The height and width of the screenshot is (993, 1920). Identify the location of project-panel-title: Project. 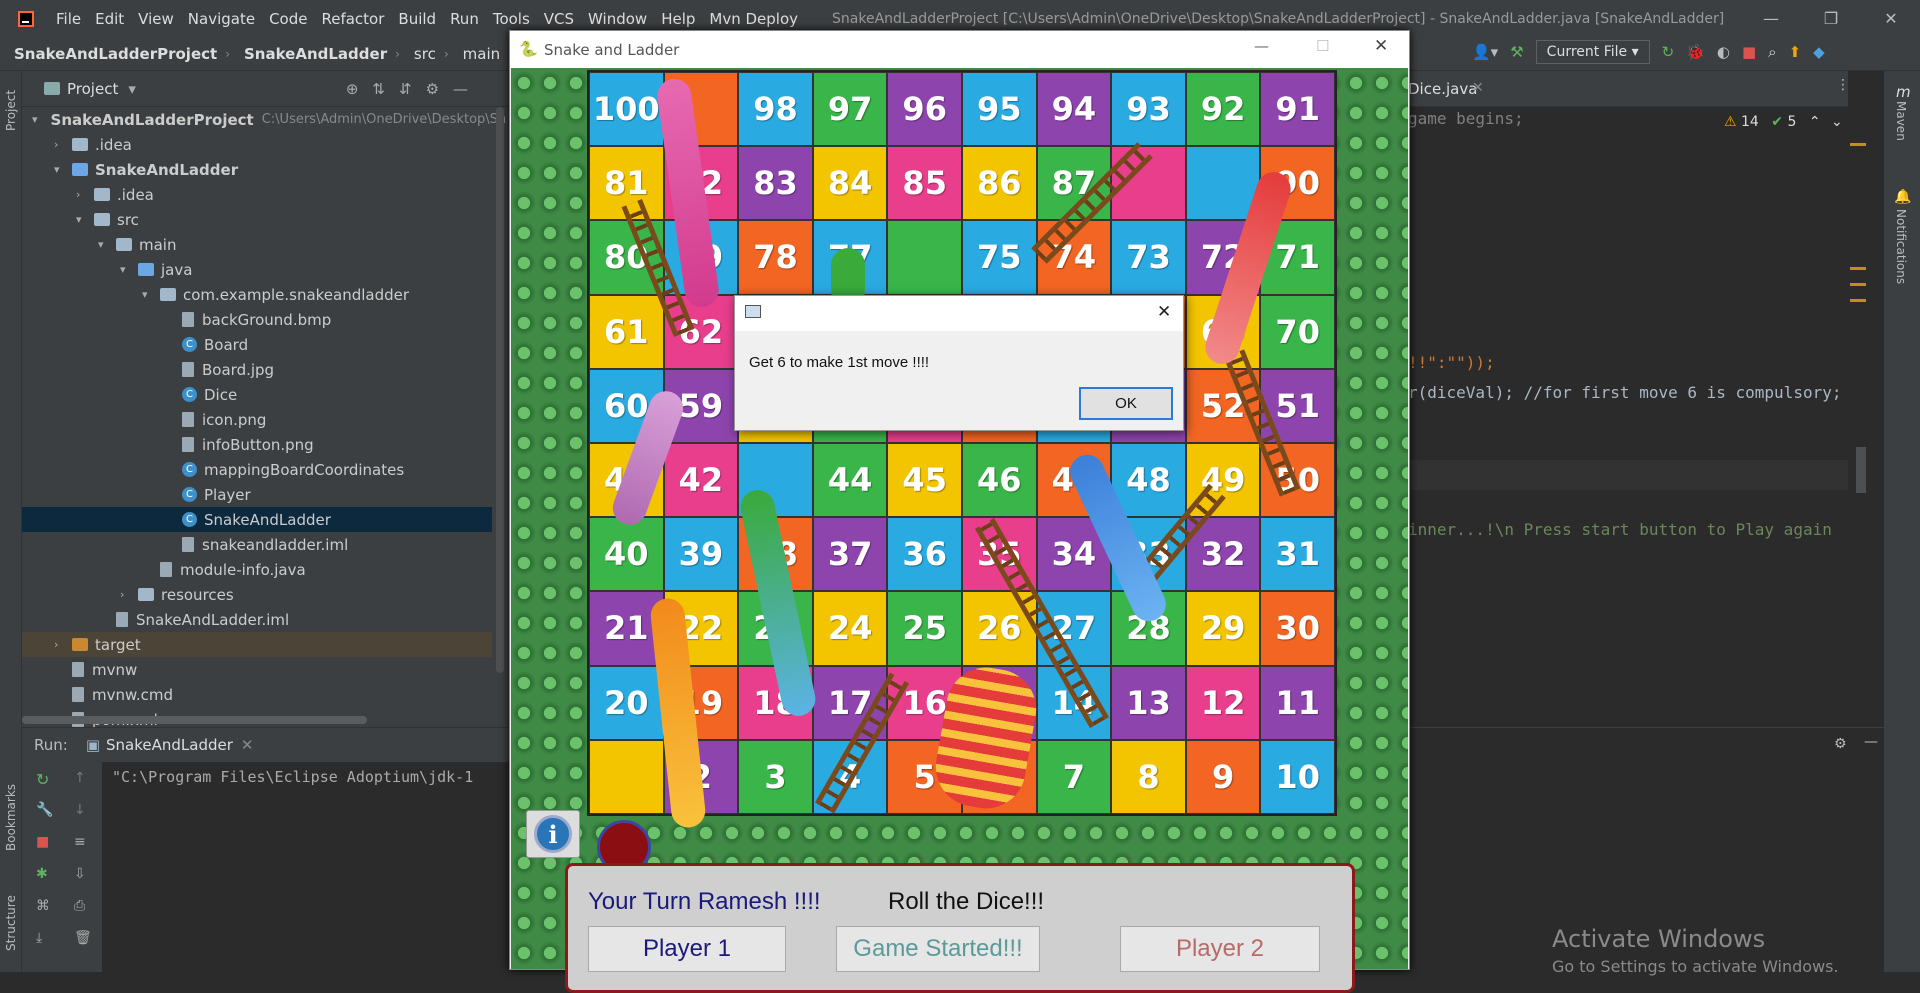
(92, 89).